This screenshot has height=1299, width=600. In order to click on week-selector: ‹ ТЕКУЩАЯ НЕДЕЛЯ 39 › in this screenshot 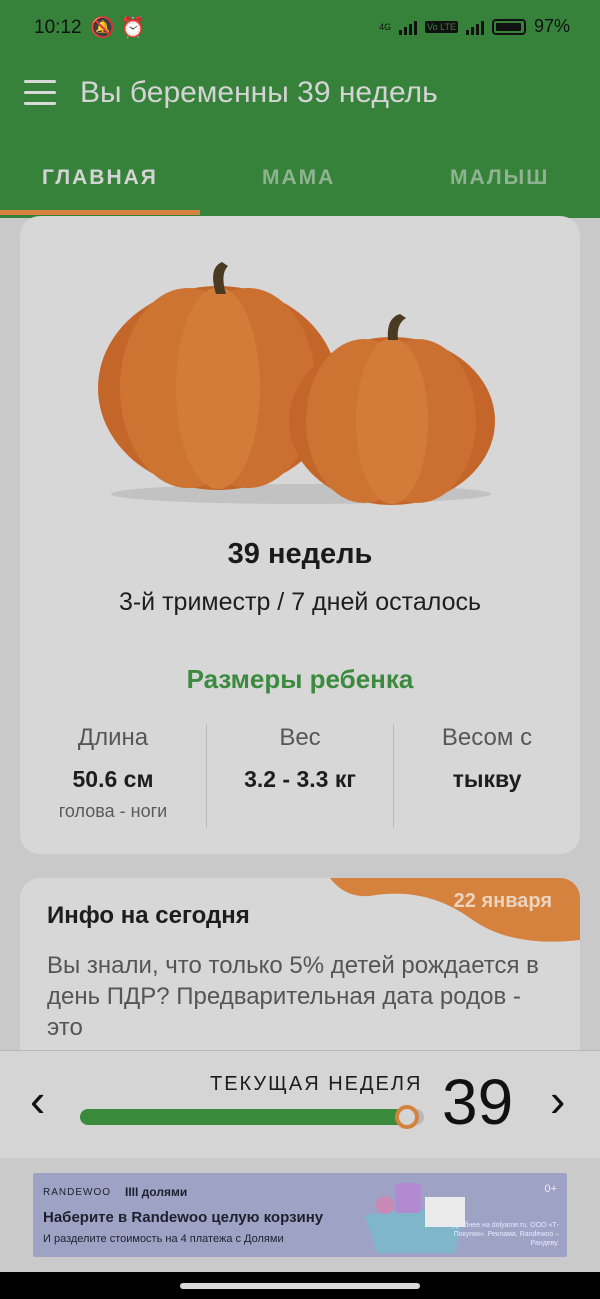, I will do `click(300, 1104)`.